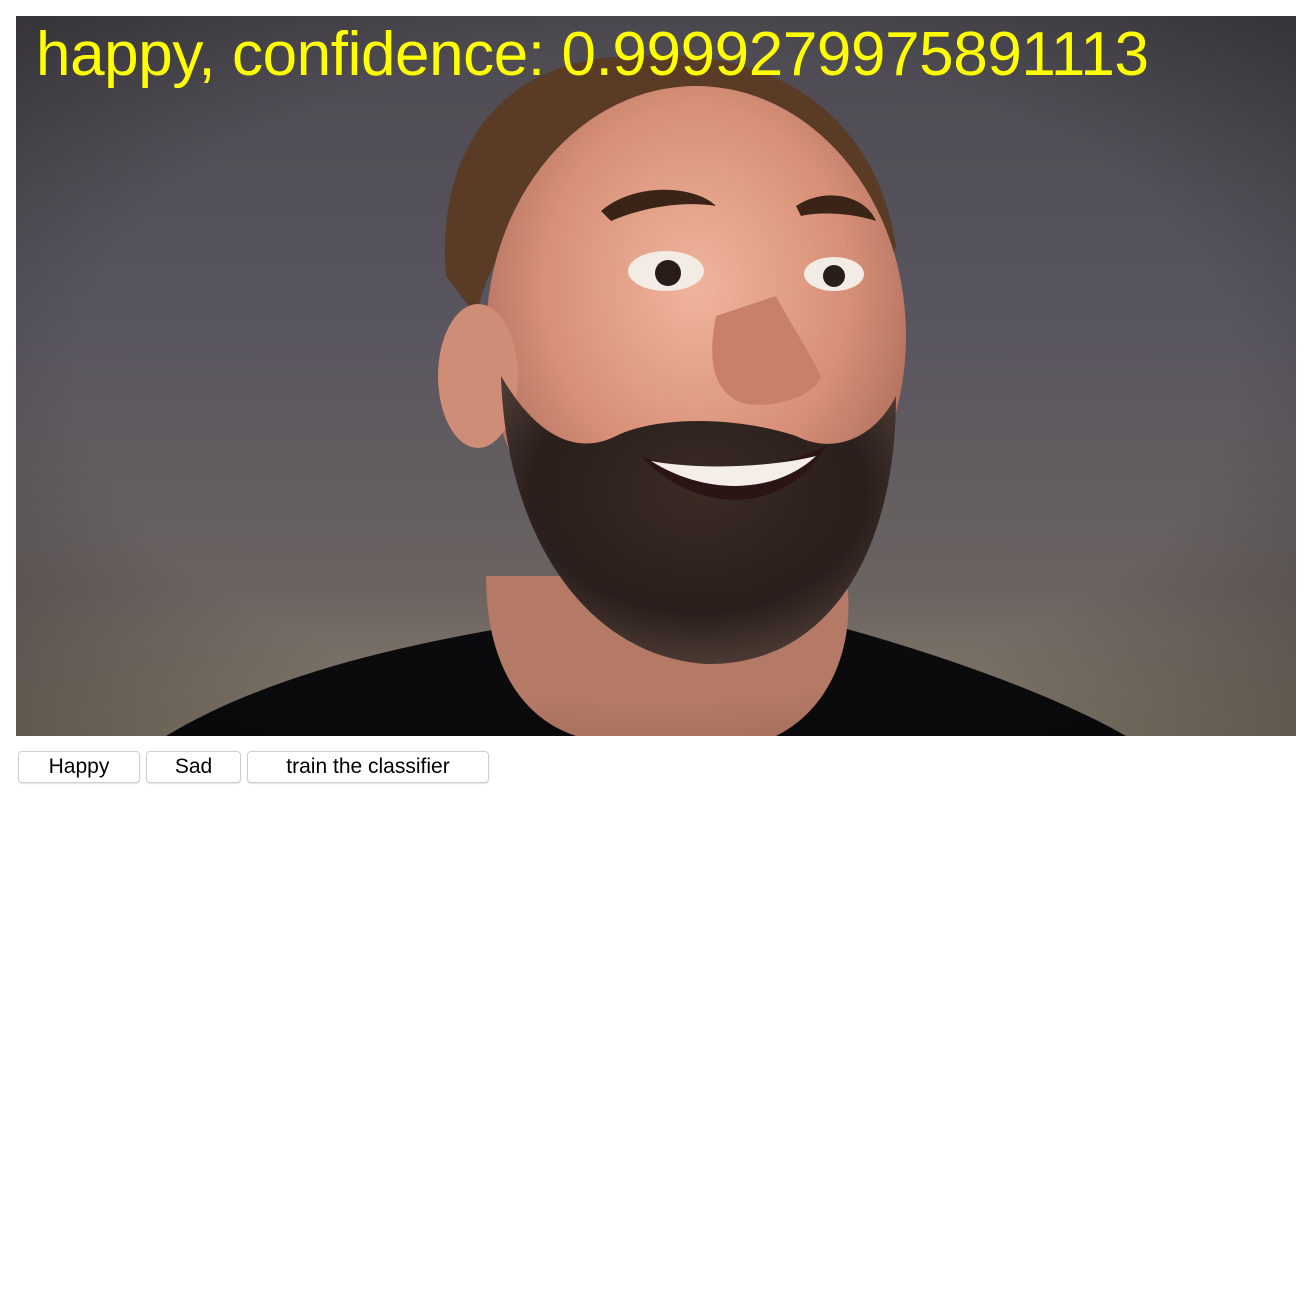 This screenshot has width=1310, height=1310. What do you see at coordinates (368, 767) in the screenshot?
I see `train-classifier-button: train the classifier` at bounding box center [368, 767].